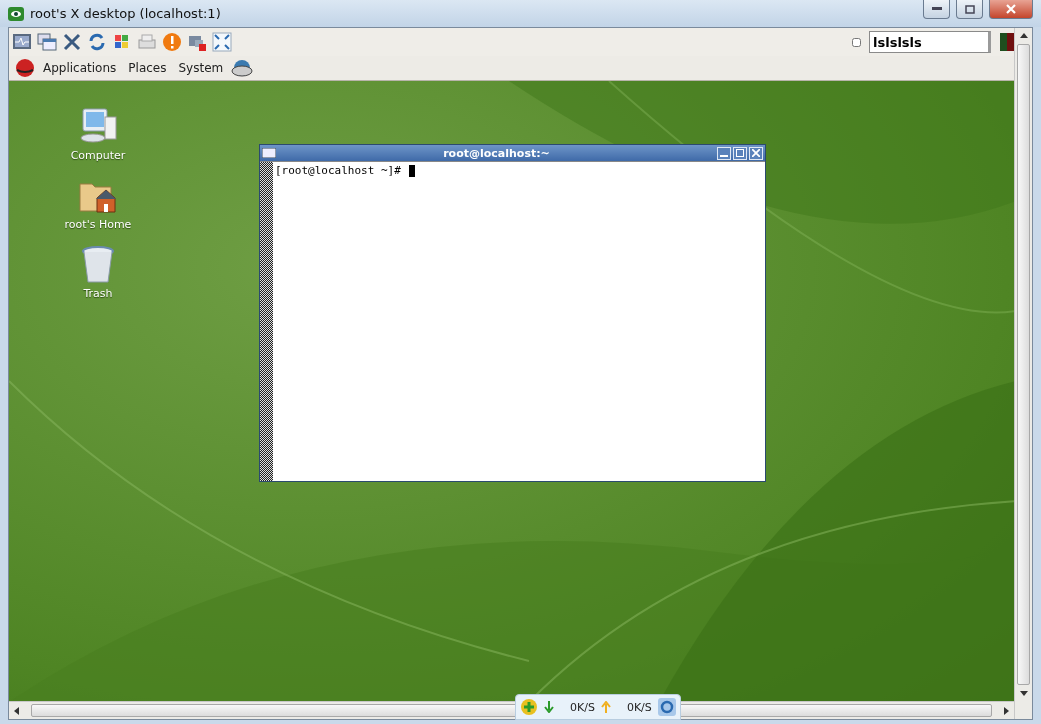 The image size is (1041, 724). I want to click on checkbox-icon, so click(856, 42).